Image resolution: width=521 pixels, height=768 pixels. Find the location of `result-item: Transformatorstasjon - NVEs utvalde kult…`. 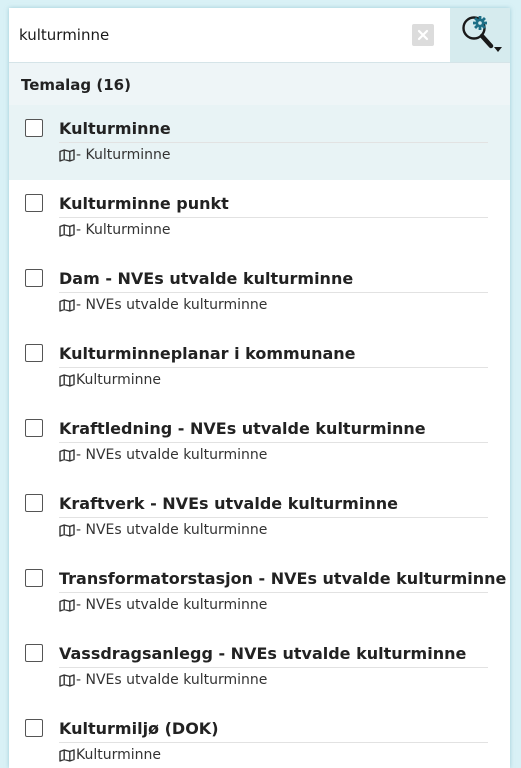

result-item: Transformatorstasjon - NVEs utvalde kult… is located at coordinates (259, 592).